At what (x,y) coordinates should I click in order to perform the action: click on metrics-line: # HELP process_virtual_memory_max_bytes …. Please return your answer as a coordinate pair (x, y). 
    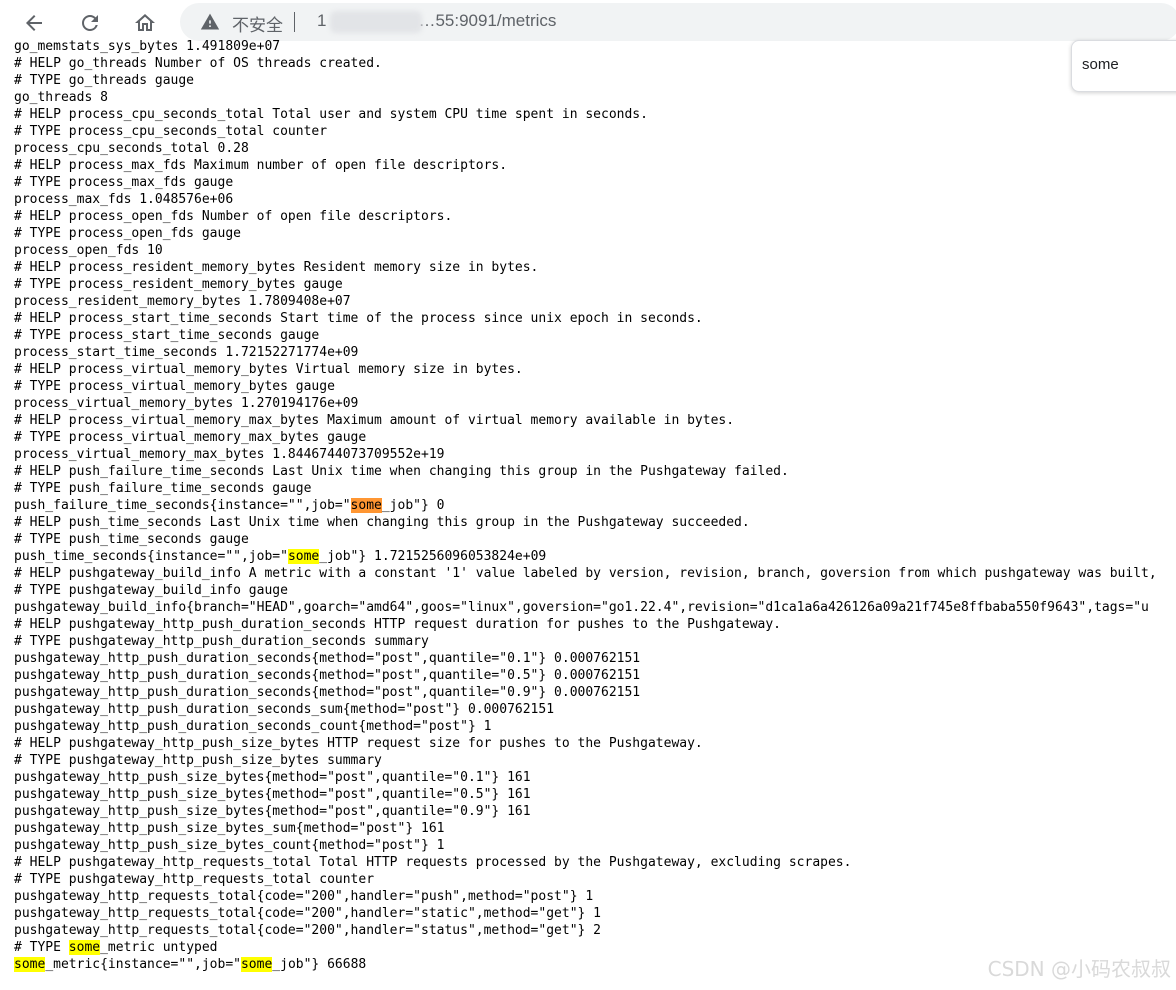
    Looking at the image, I should click on (374, 420).